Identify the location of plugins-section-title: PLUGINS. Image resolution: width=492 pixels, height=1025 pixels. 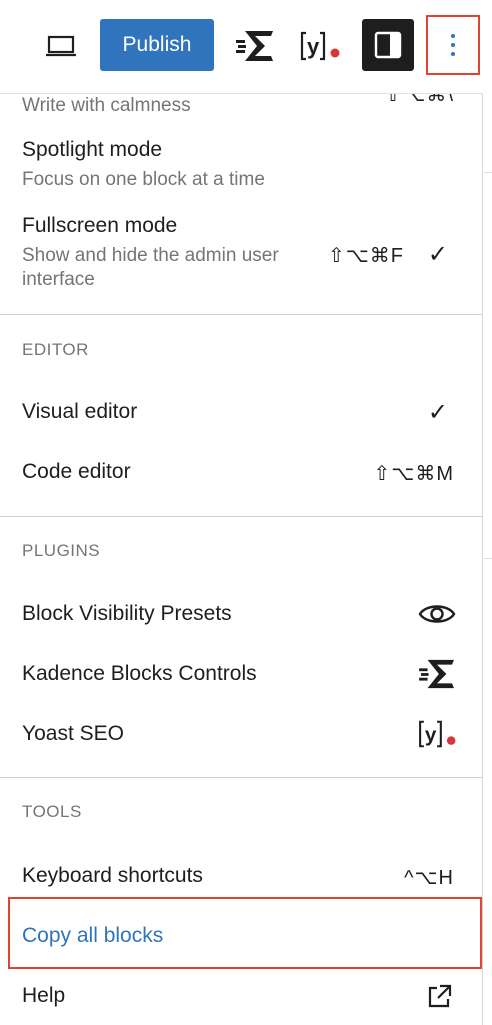
(61, 550).